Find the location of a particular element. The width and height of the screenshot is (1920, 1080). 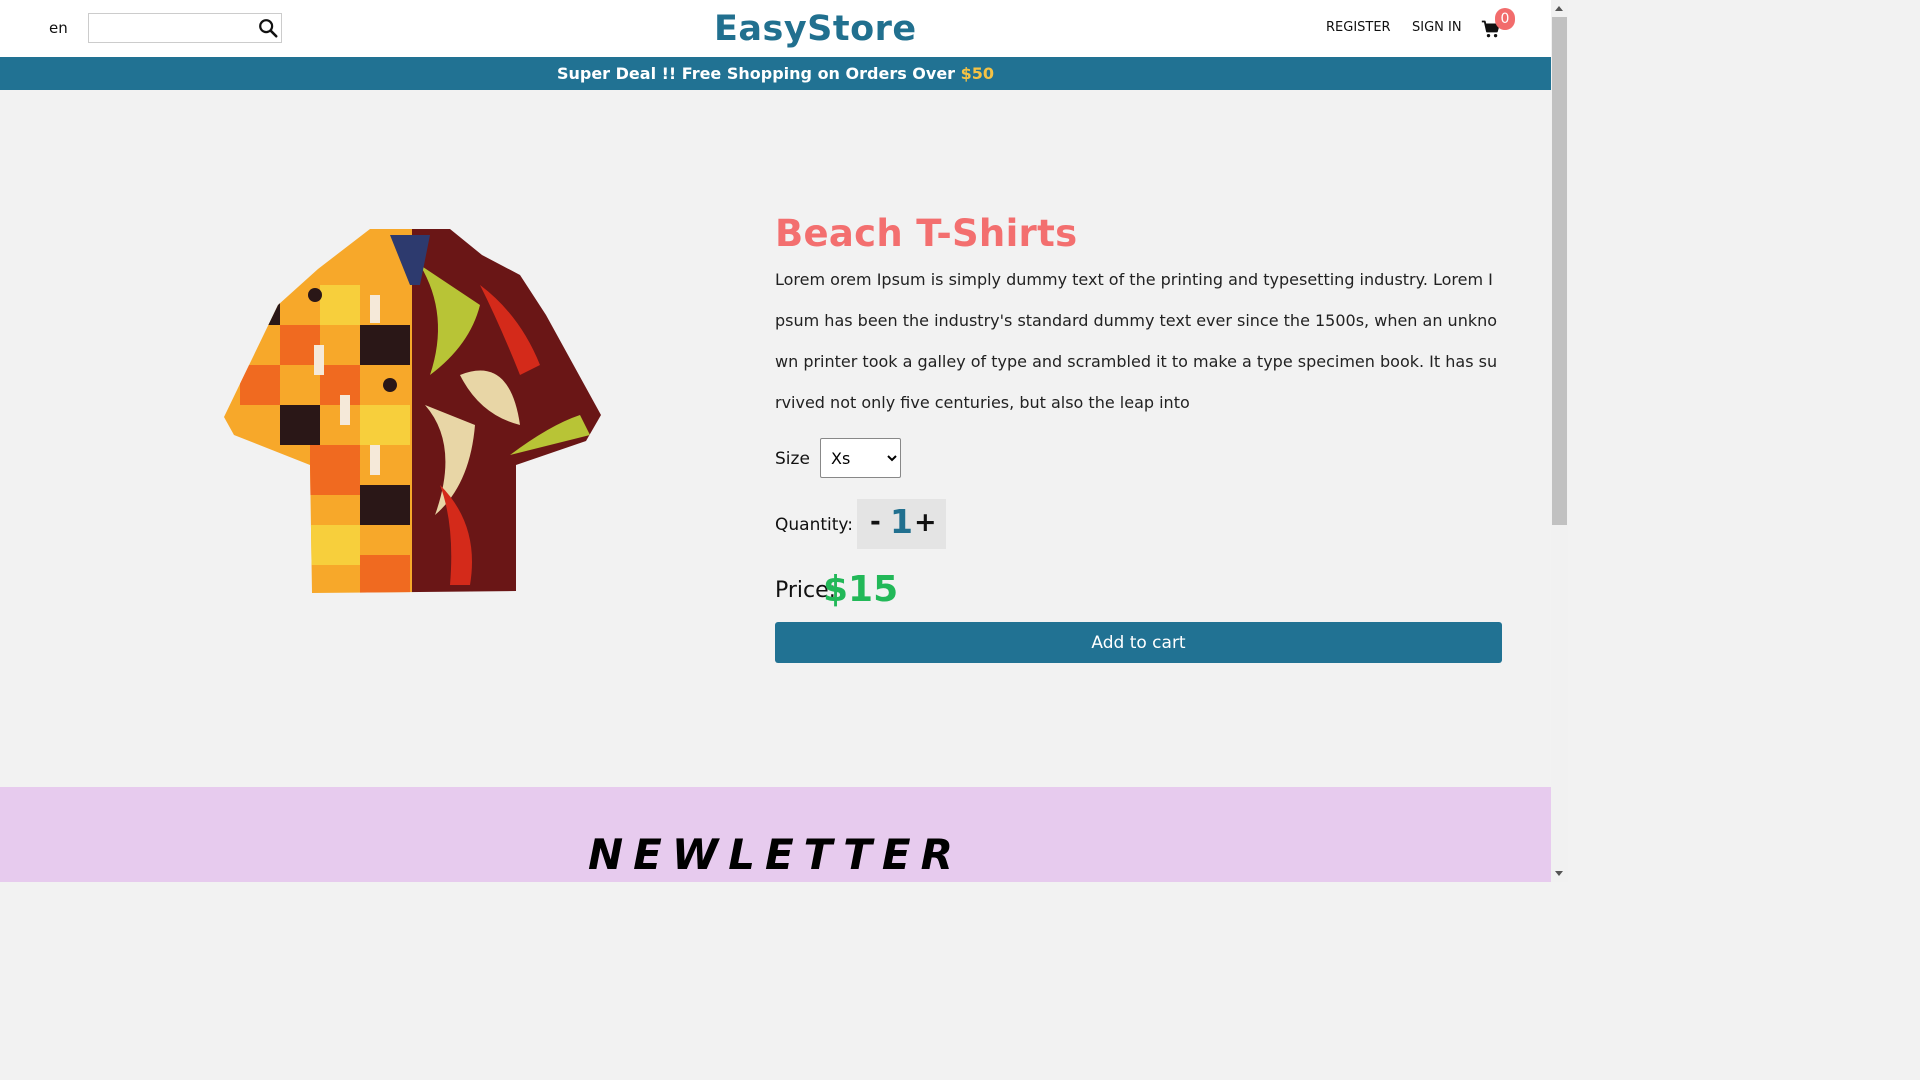

search-box is located at coordinates (185, 28).